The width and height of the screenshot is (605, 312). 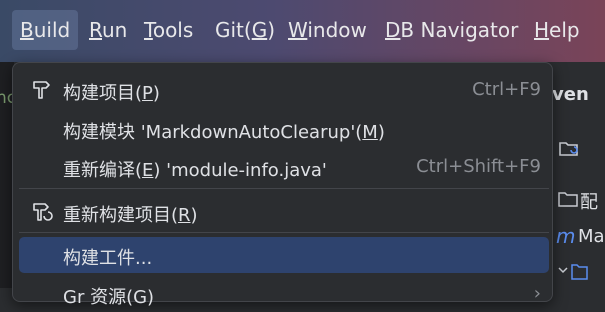 I want to click on menu-item-label: 构建模块 'MarkdownAutoClearup'(M), so click(x=224, y=131).